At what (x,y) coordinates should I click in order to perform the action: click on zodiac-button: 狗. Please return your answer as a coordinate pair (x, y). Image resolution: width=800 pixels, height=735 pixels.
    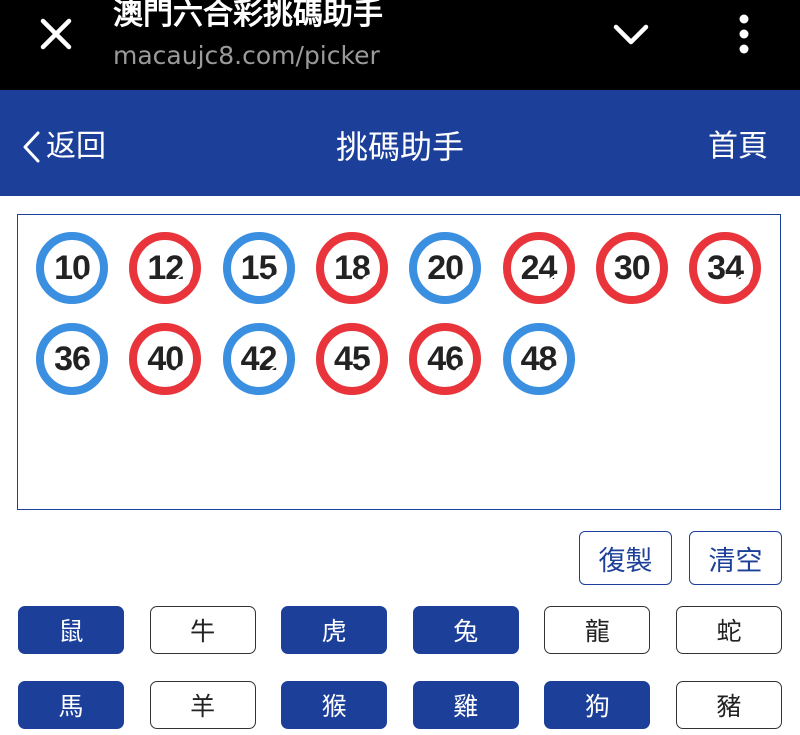
    Looking at the image, I should click on (597, 705).